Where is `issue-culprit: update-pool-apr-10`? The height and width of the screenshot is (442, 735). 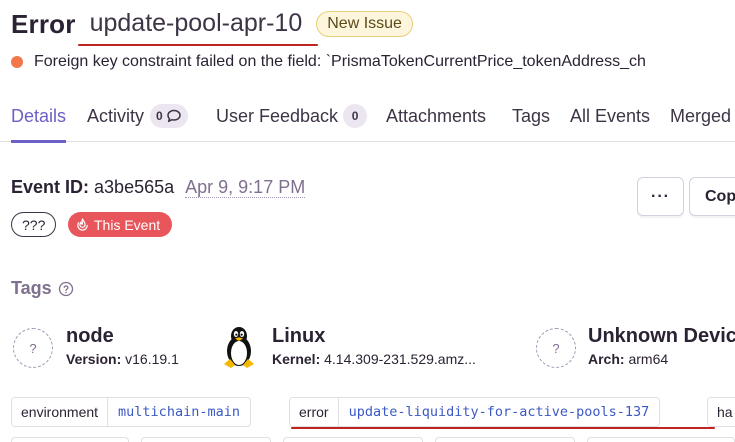 issue-culprit: update-pool-apr-10 is located at coordinates (197, 27).